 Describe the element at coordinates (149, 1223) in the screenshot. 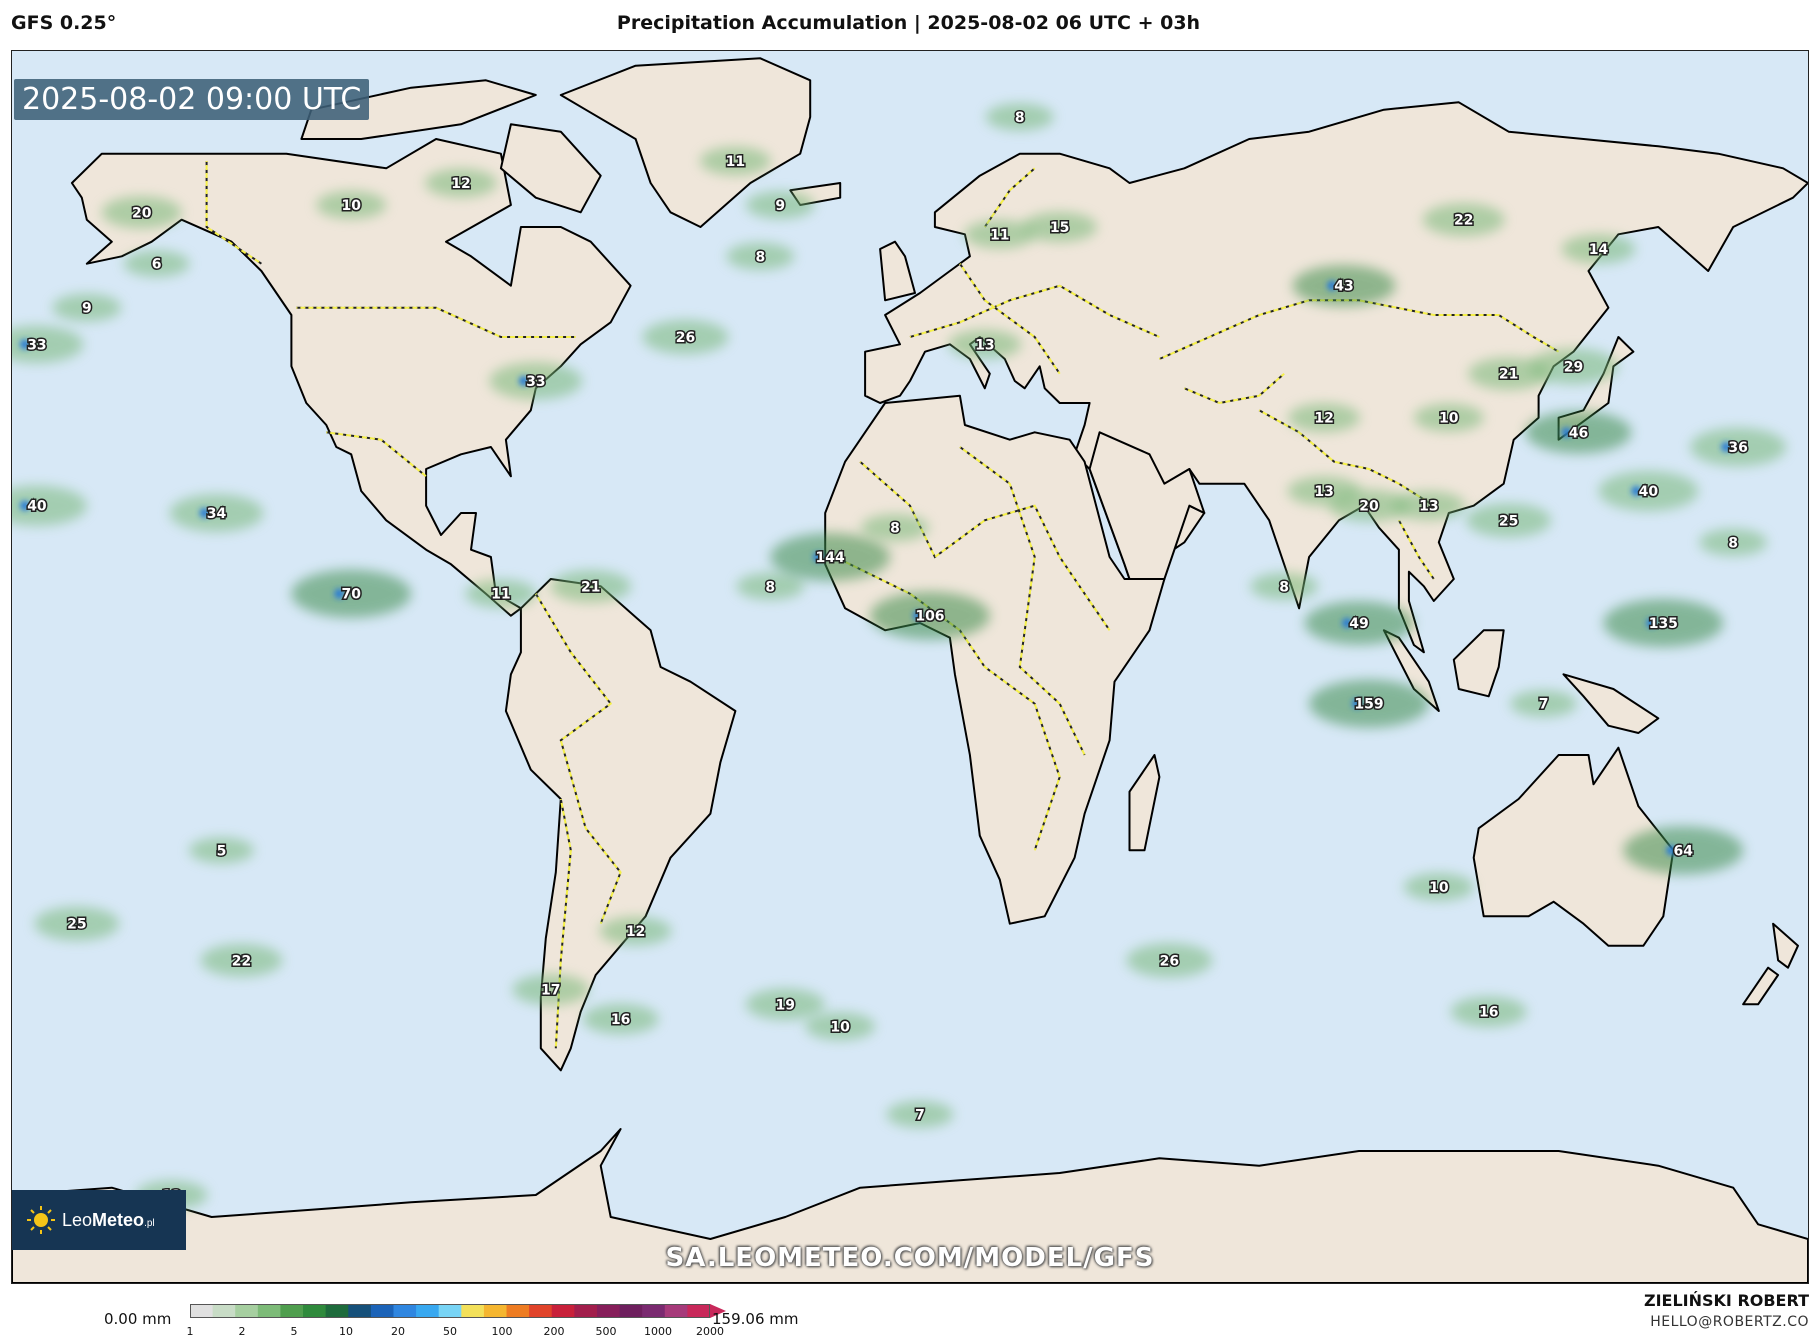

I see `brand-suffix: .pl` at that location.